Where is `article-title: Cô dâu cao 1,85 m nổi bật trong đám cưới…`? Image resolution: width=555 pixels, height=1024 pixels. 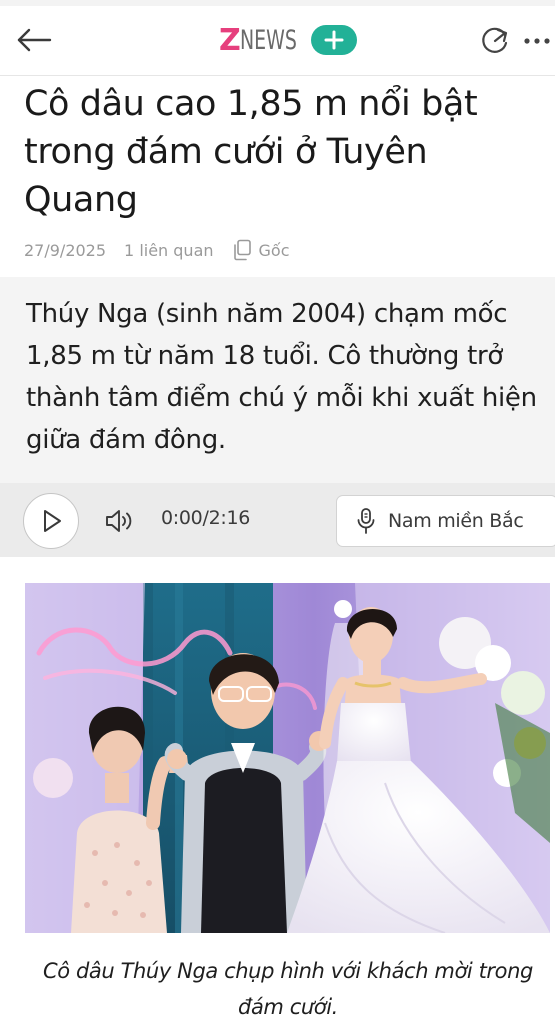 article-title: Cô dâu cao 1,85 m nổi bật trong đám cưới… is located at coordinates (251, 152).